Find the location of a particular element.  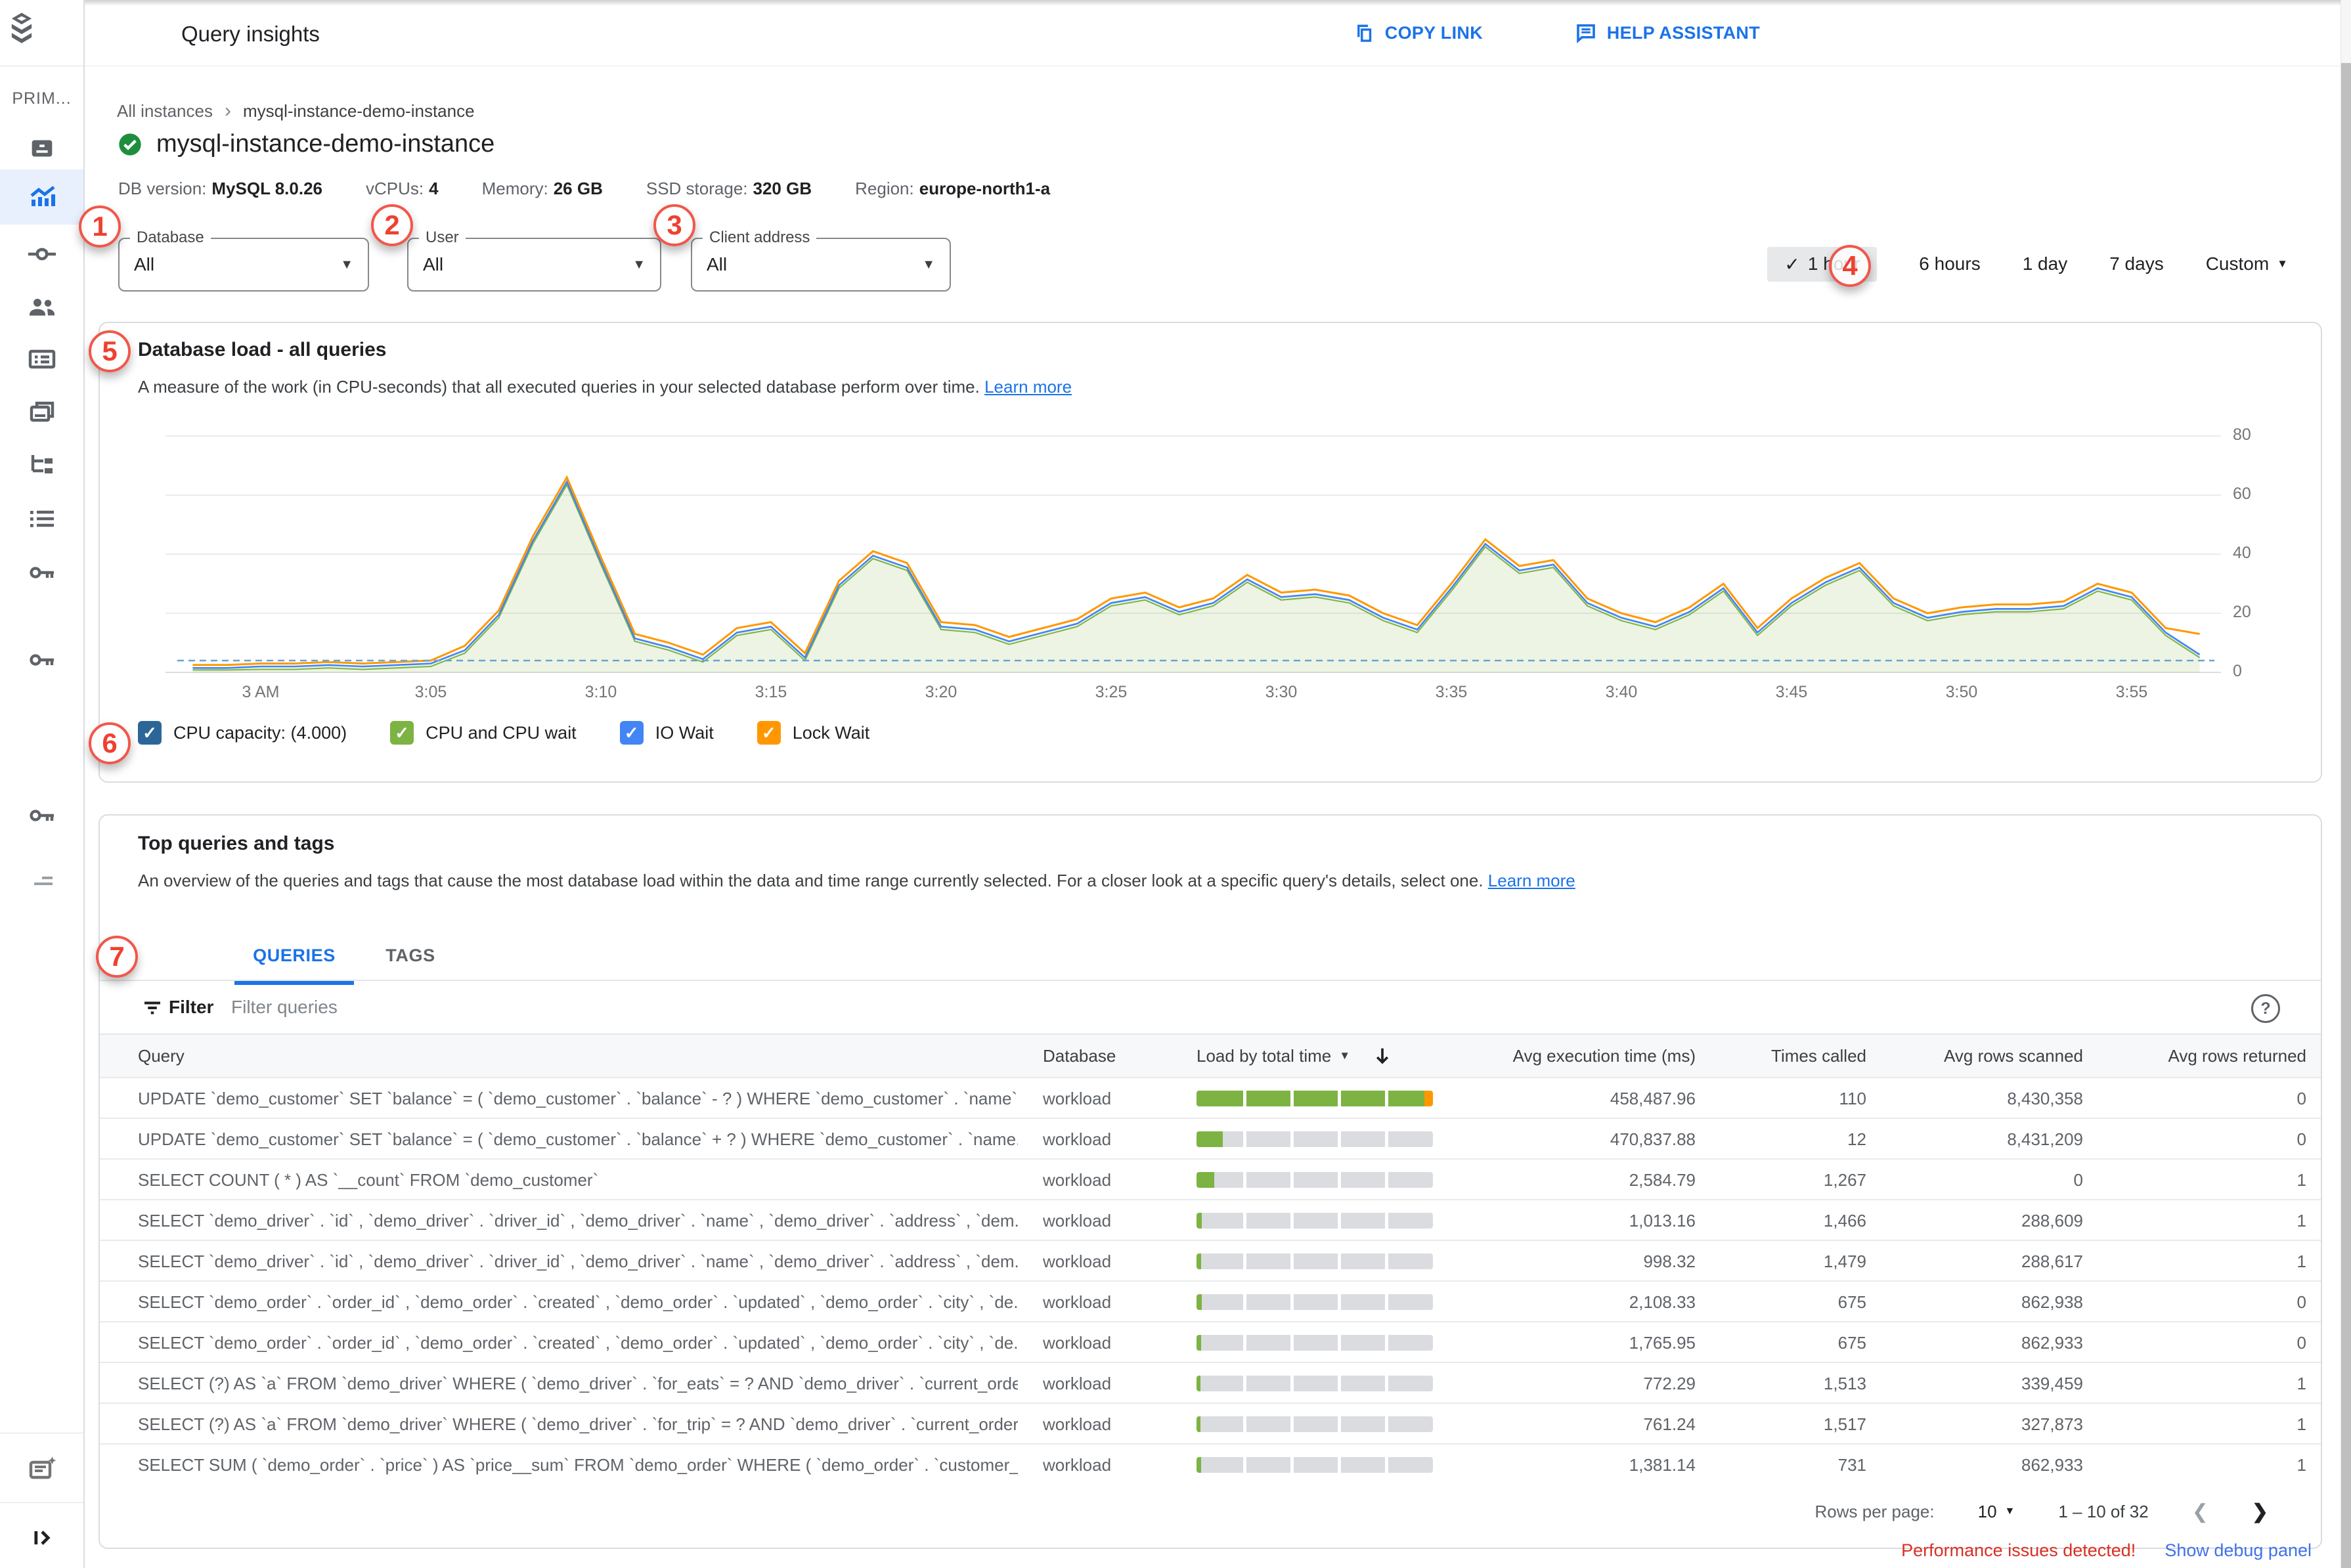

databases-icon is located at coordinates (42, 359).